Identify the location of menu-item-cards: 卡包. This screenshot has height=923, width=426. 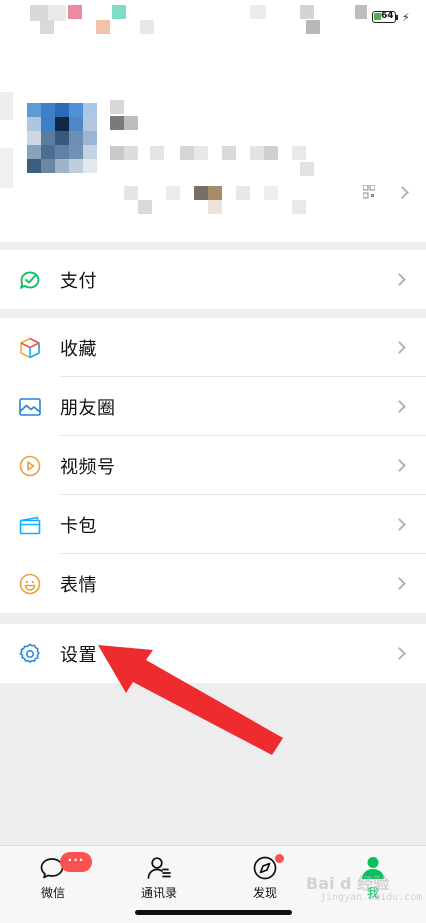
(213, 524).